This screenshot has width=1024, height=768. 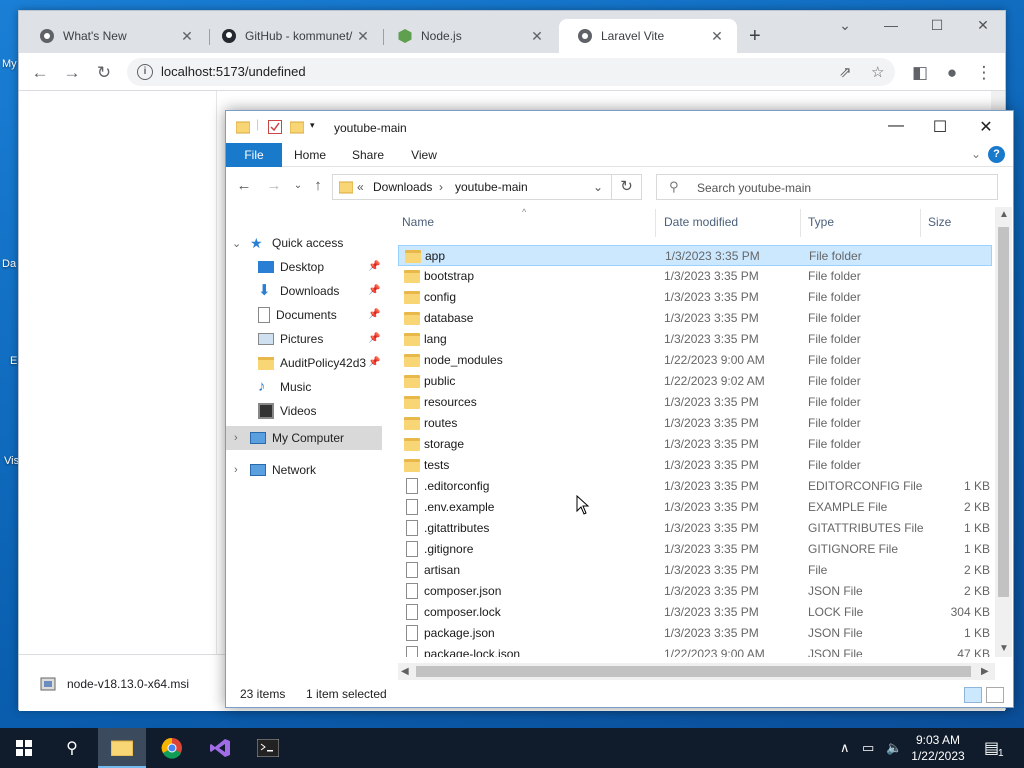 What do you see at coordinates (1004, 648) in the screenshot?
I see `scroll-down-arrow-icon: ▼` at bounding box center [1004, 648].